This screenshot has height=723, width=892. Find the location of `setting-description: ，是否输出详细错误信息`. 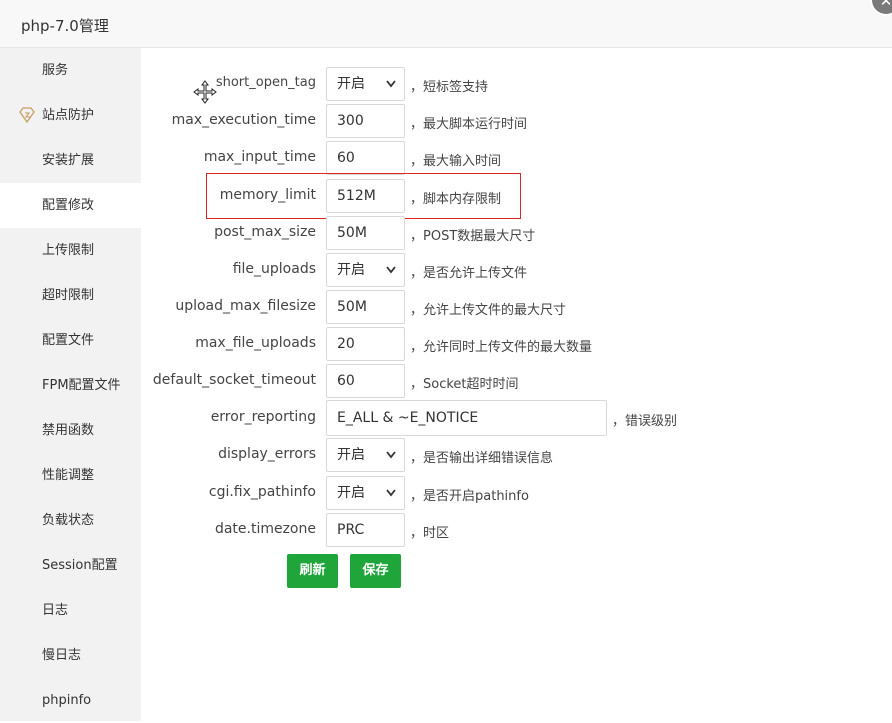

setting-description: ，是否输出详细错误信息 is located at coordinates (482, 458).